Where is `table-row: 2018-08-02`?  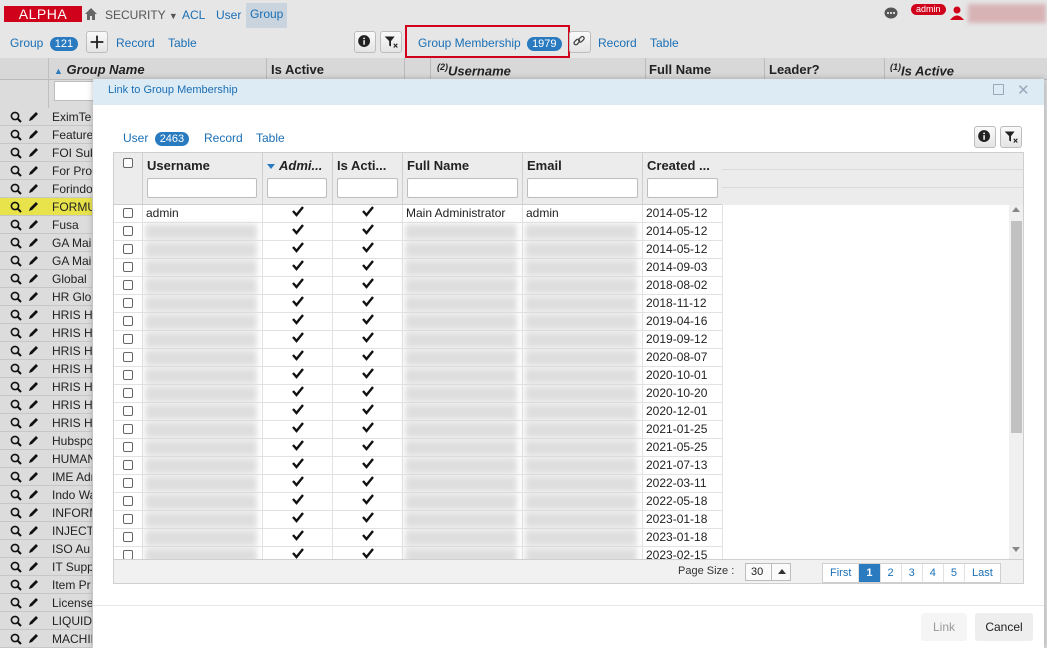 table-row: 2018-08-02 is located at coordinates (418, 286).